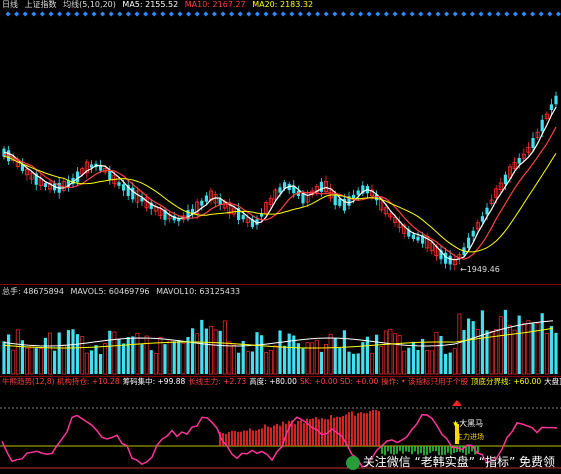 The width and height of the screenshot is (561, 474). I want to click on volume-bars, so click(280, 342).